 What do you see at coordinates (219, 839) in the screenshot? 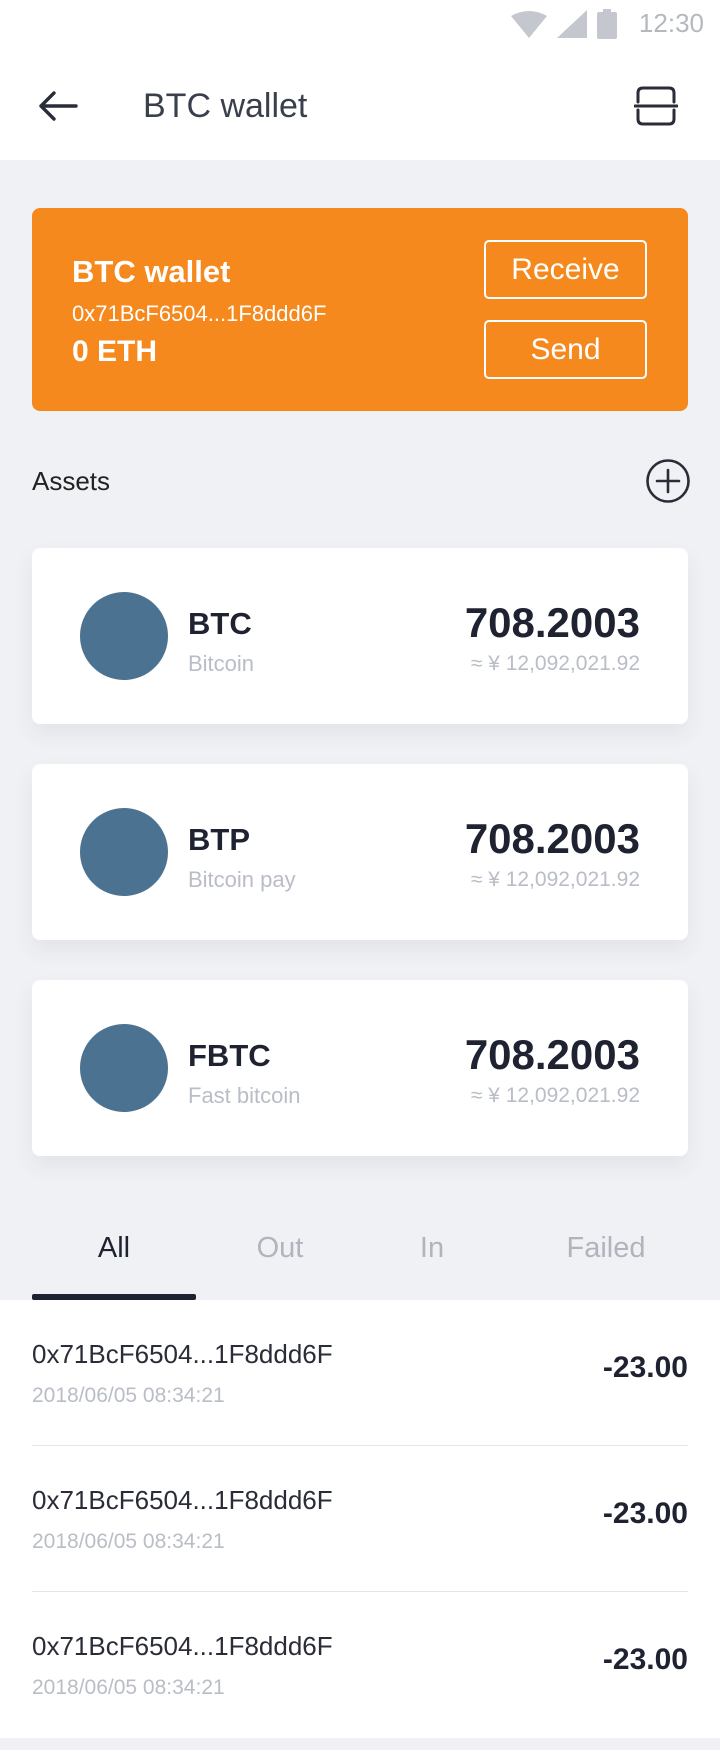
I see `asset-symbol: BTP` at bounding box center [219, 839].